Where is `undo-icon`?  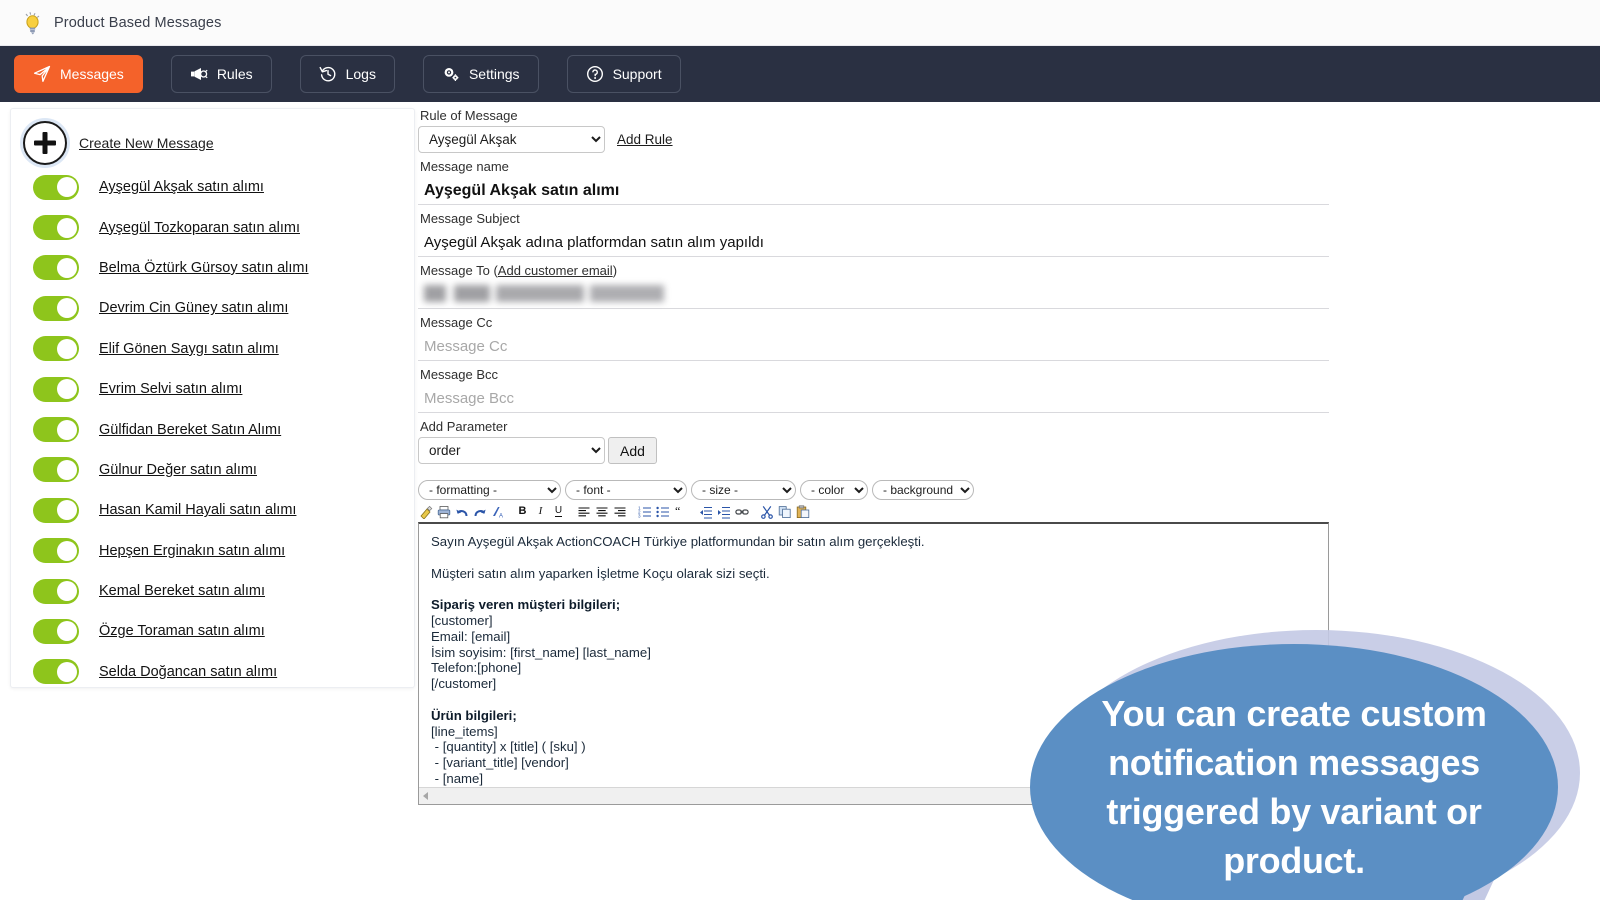 undo-icon is located at coordinates (461, 511).